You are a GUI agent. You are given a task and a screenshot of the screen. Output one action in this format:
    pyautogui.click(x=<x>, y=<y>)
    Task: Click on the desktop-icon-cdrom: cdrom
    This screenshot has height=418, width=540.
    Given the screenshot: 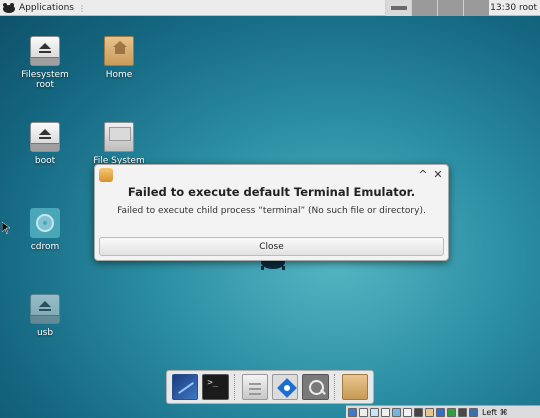 What is the action you would take?
    pyautogui.click(x=45, y=230)
    